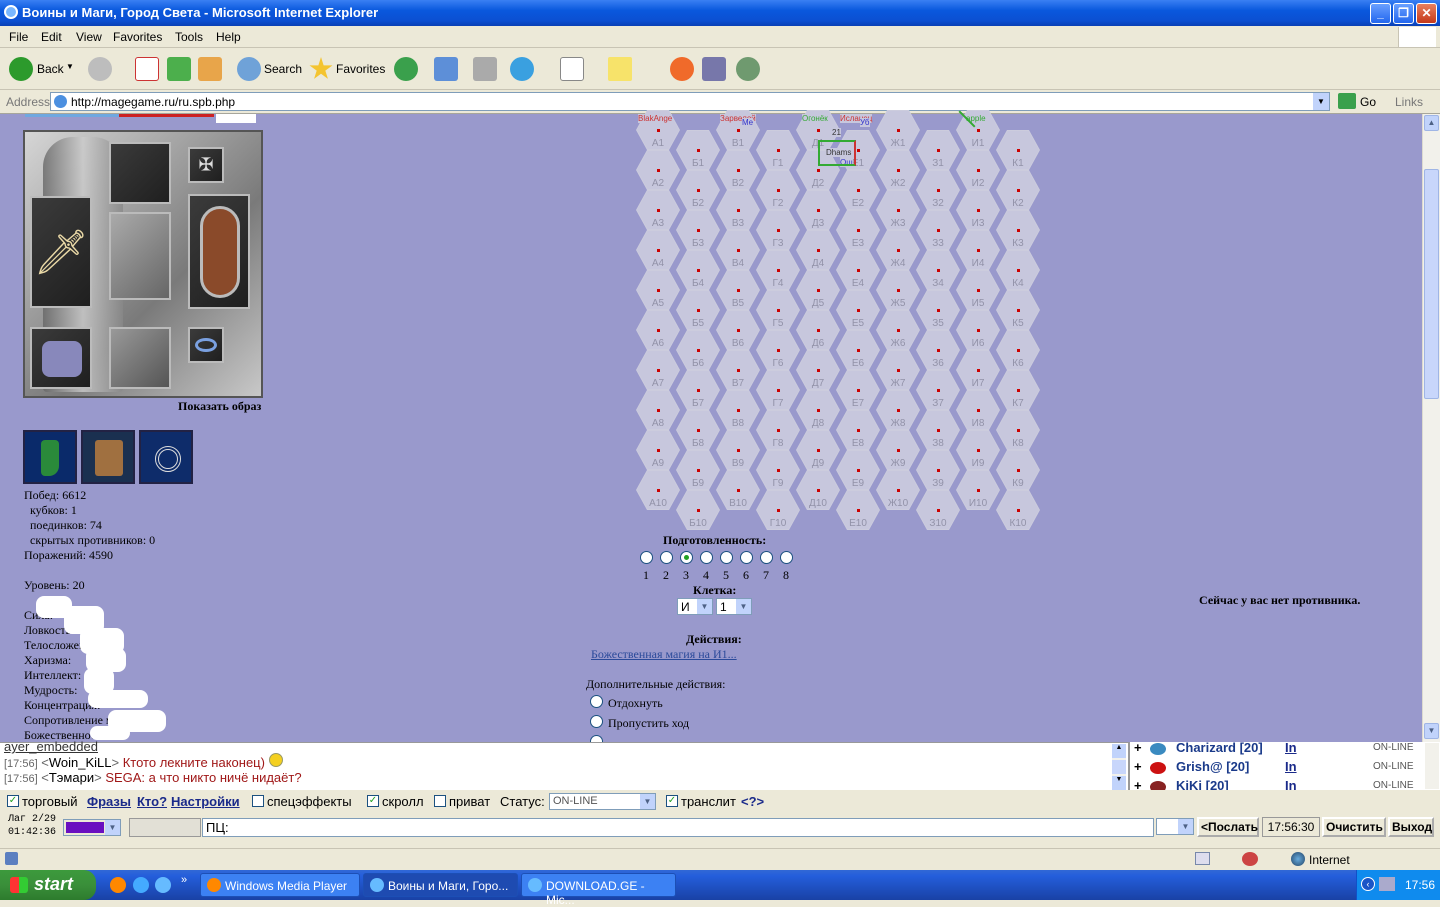  I want to click on go-icon, so click(1347, 101).